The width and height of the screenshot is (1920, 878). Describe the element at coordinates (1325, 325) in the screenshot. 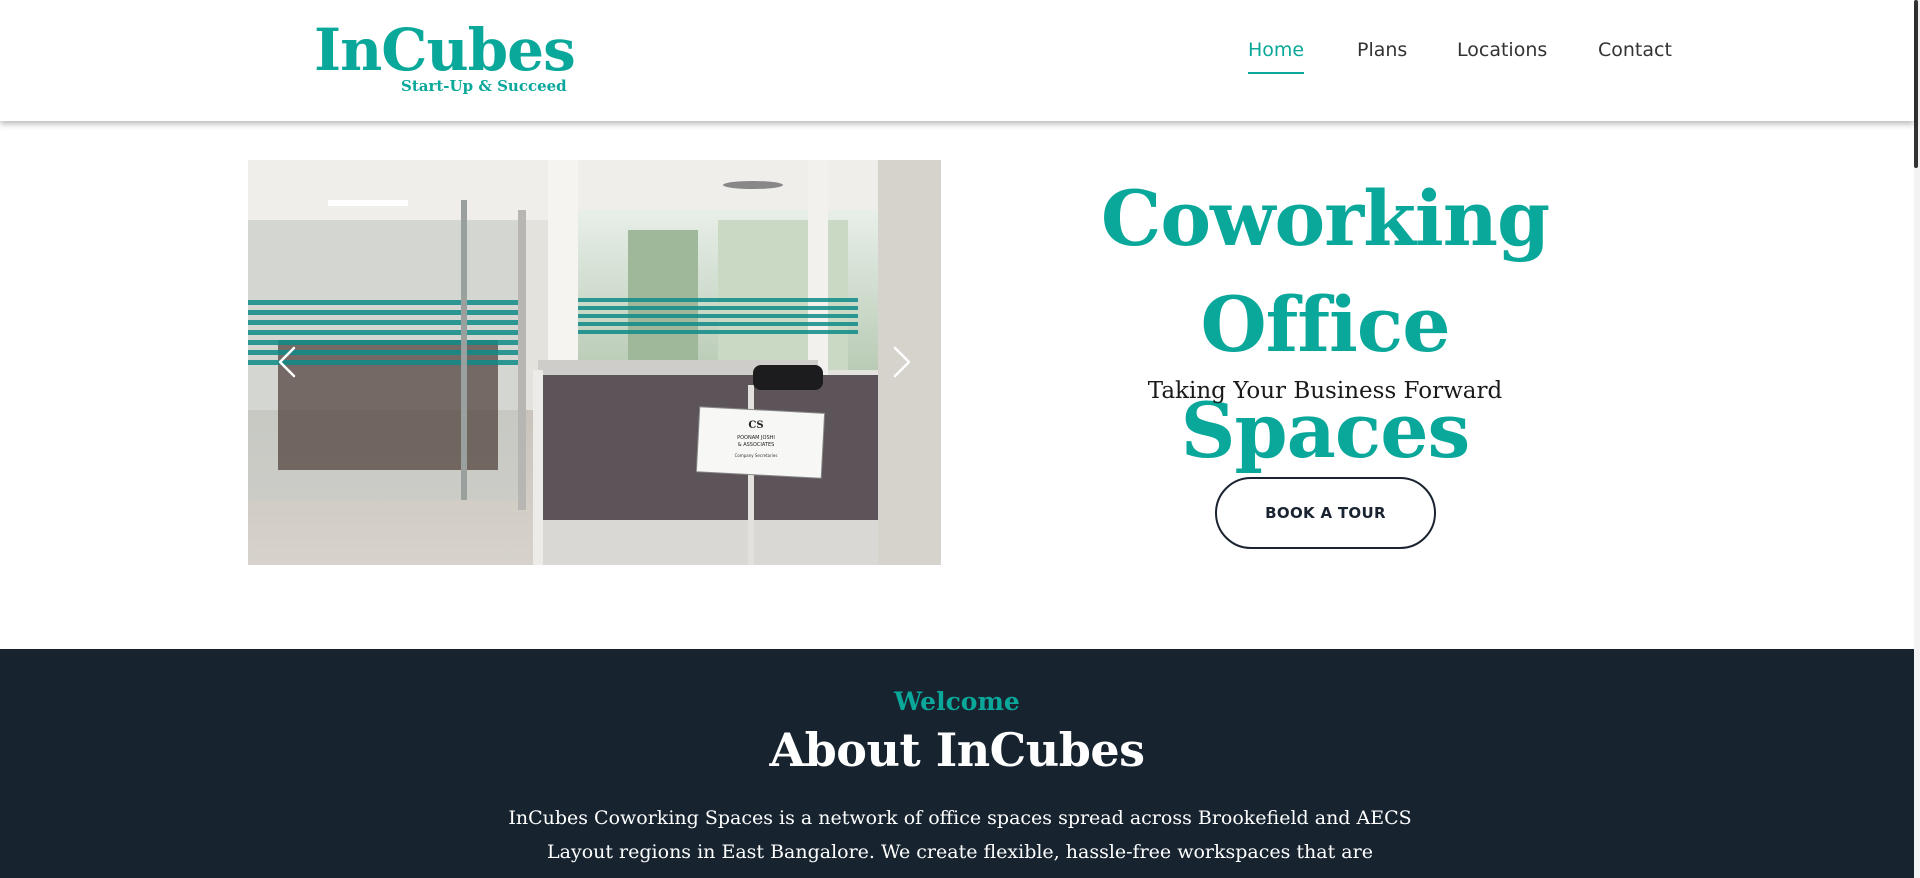

I see `hero-title: Coworking Office Spaces` at that location.